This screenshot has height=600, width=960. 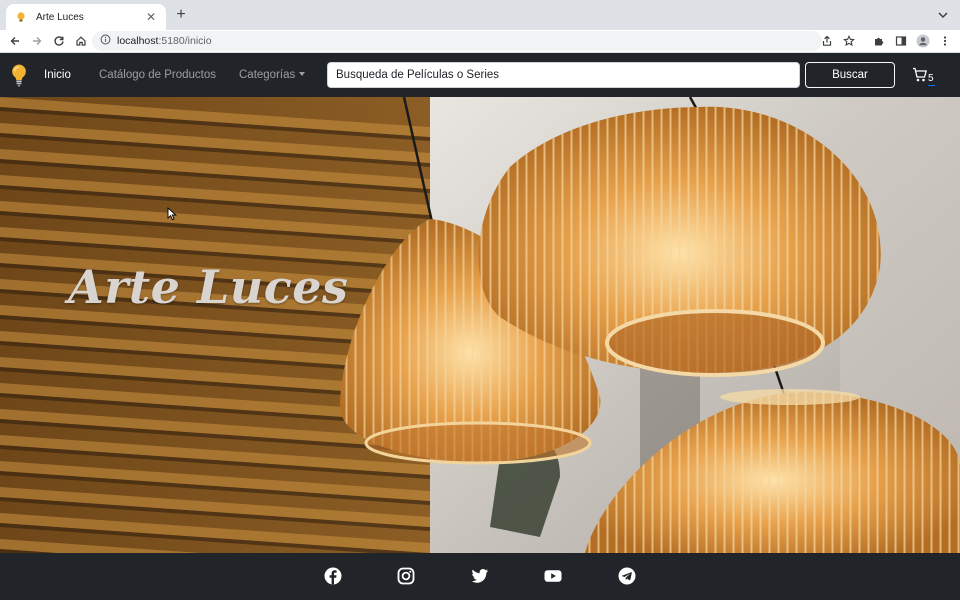 What do you see at coordinates (185, 41) in the screenshot?
I see `url-path: :5180/inicio` at bounding box center [185, 41].